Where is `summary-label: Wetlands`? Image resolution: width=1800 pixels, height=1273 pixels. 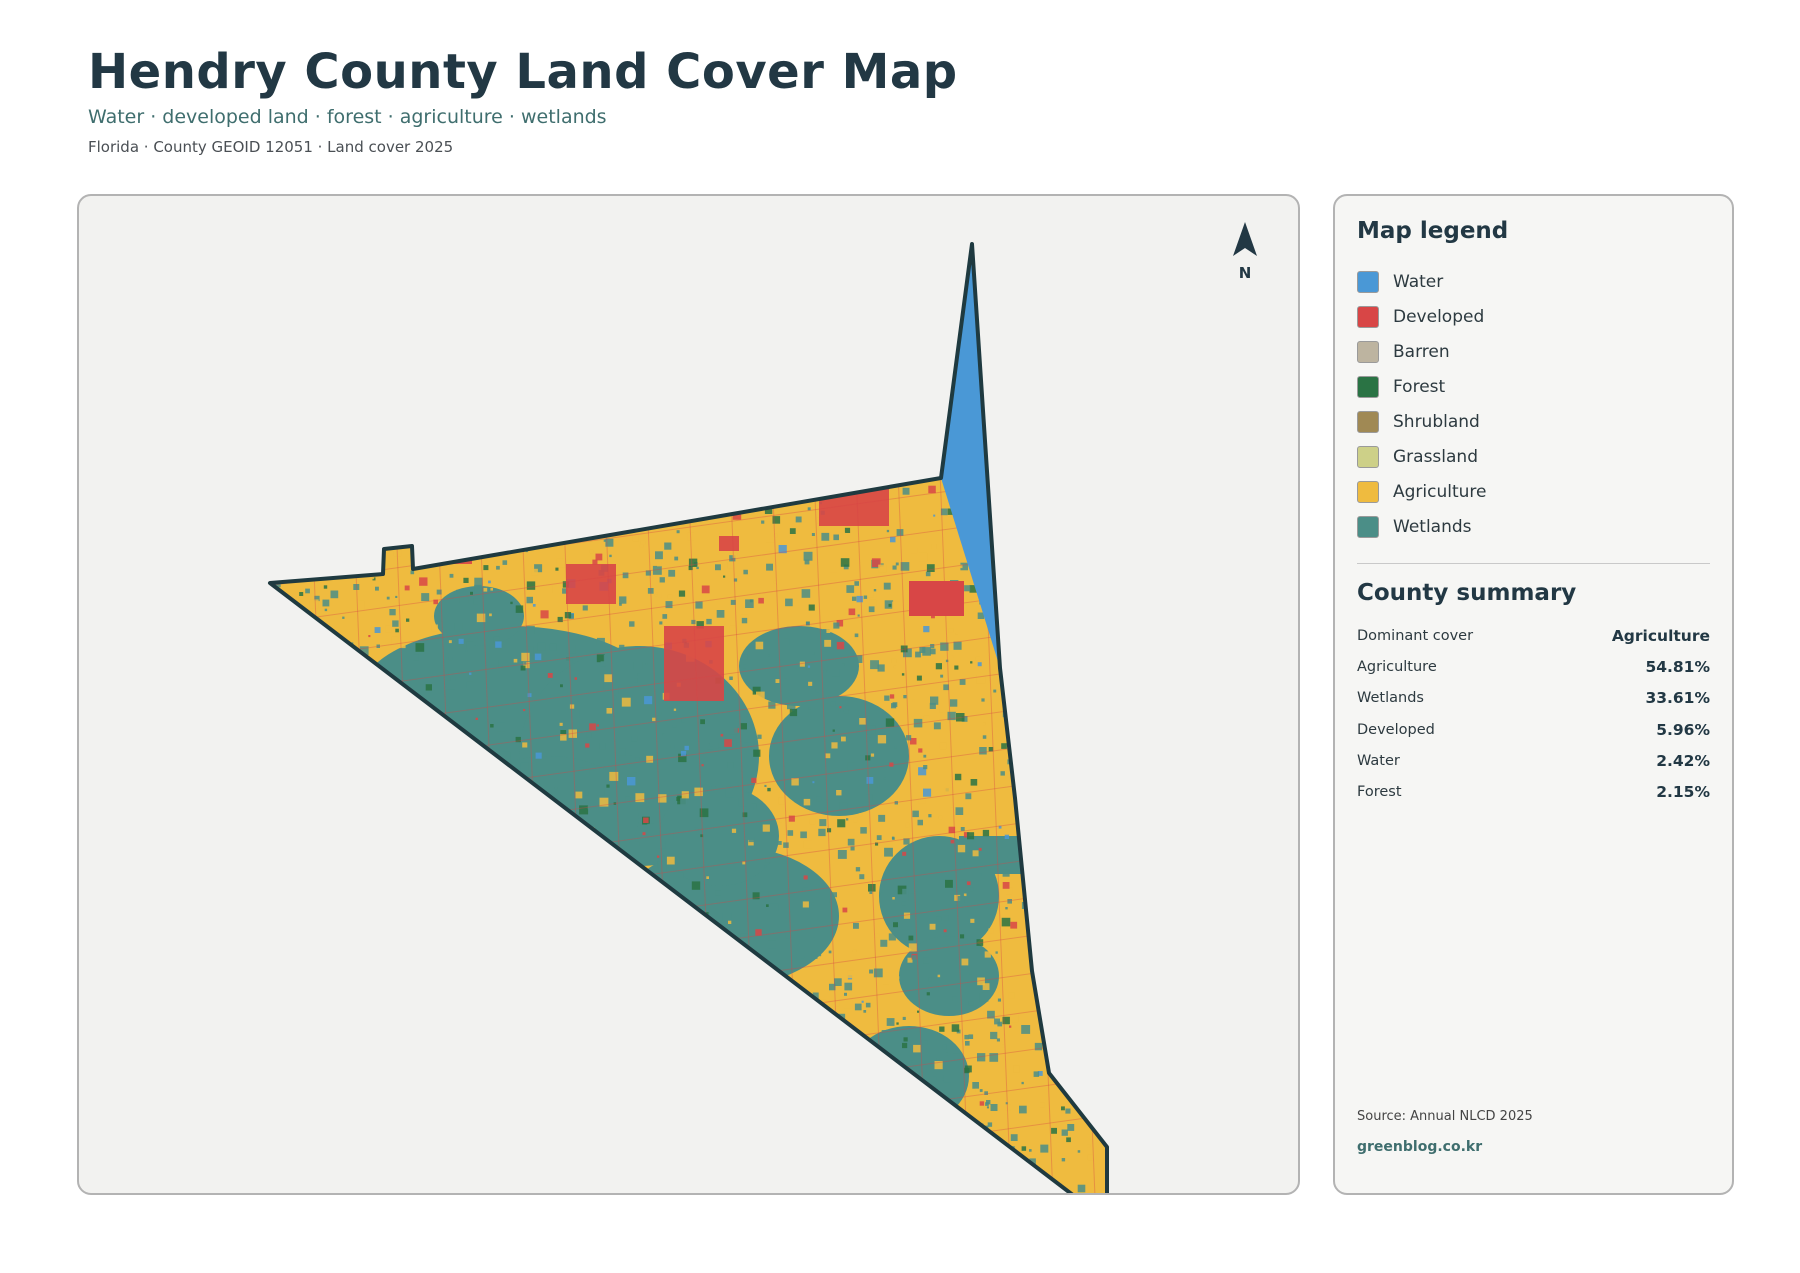
summary-label: Wetlands is located at coordinates (1390, 698).